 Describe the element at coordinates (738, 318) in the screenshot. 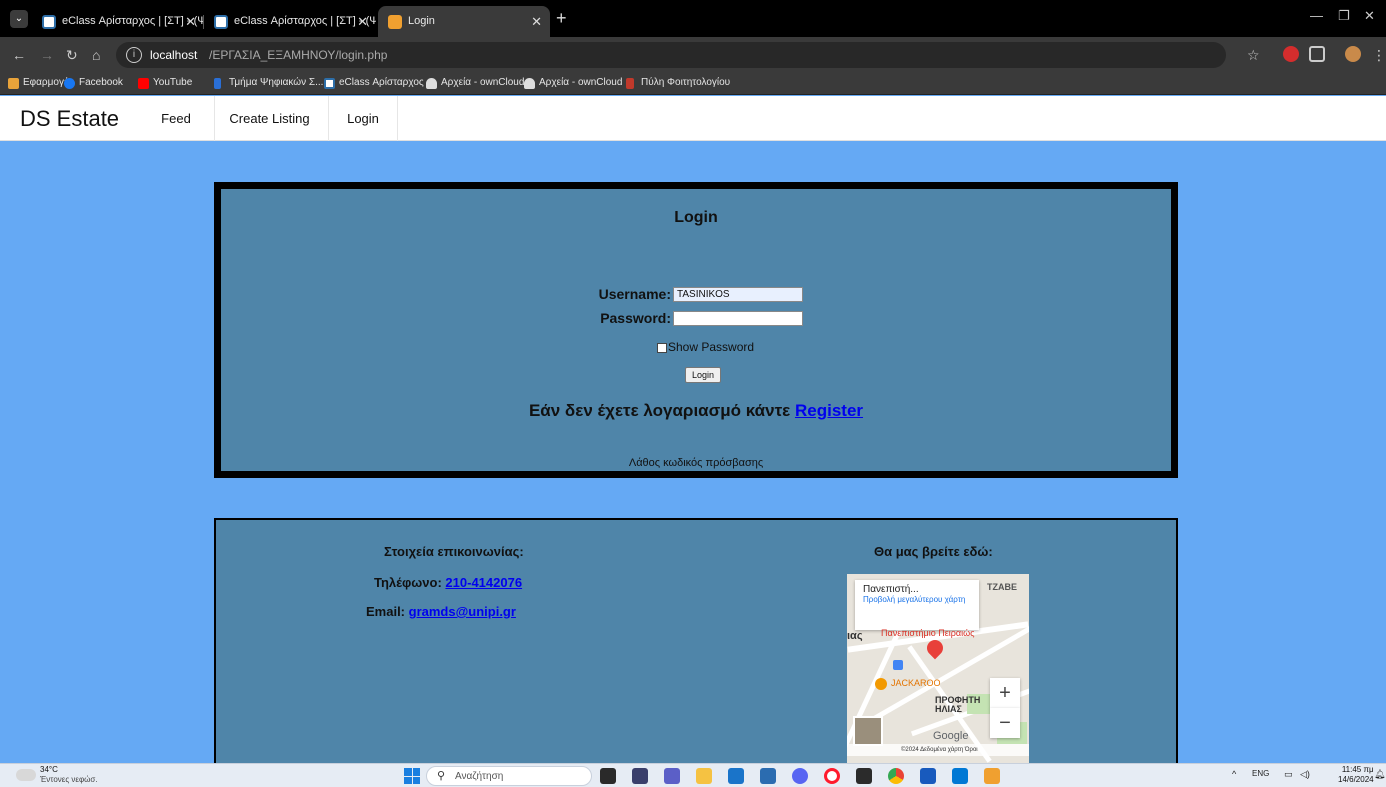

I see `password-input` at that location.